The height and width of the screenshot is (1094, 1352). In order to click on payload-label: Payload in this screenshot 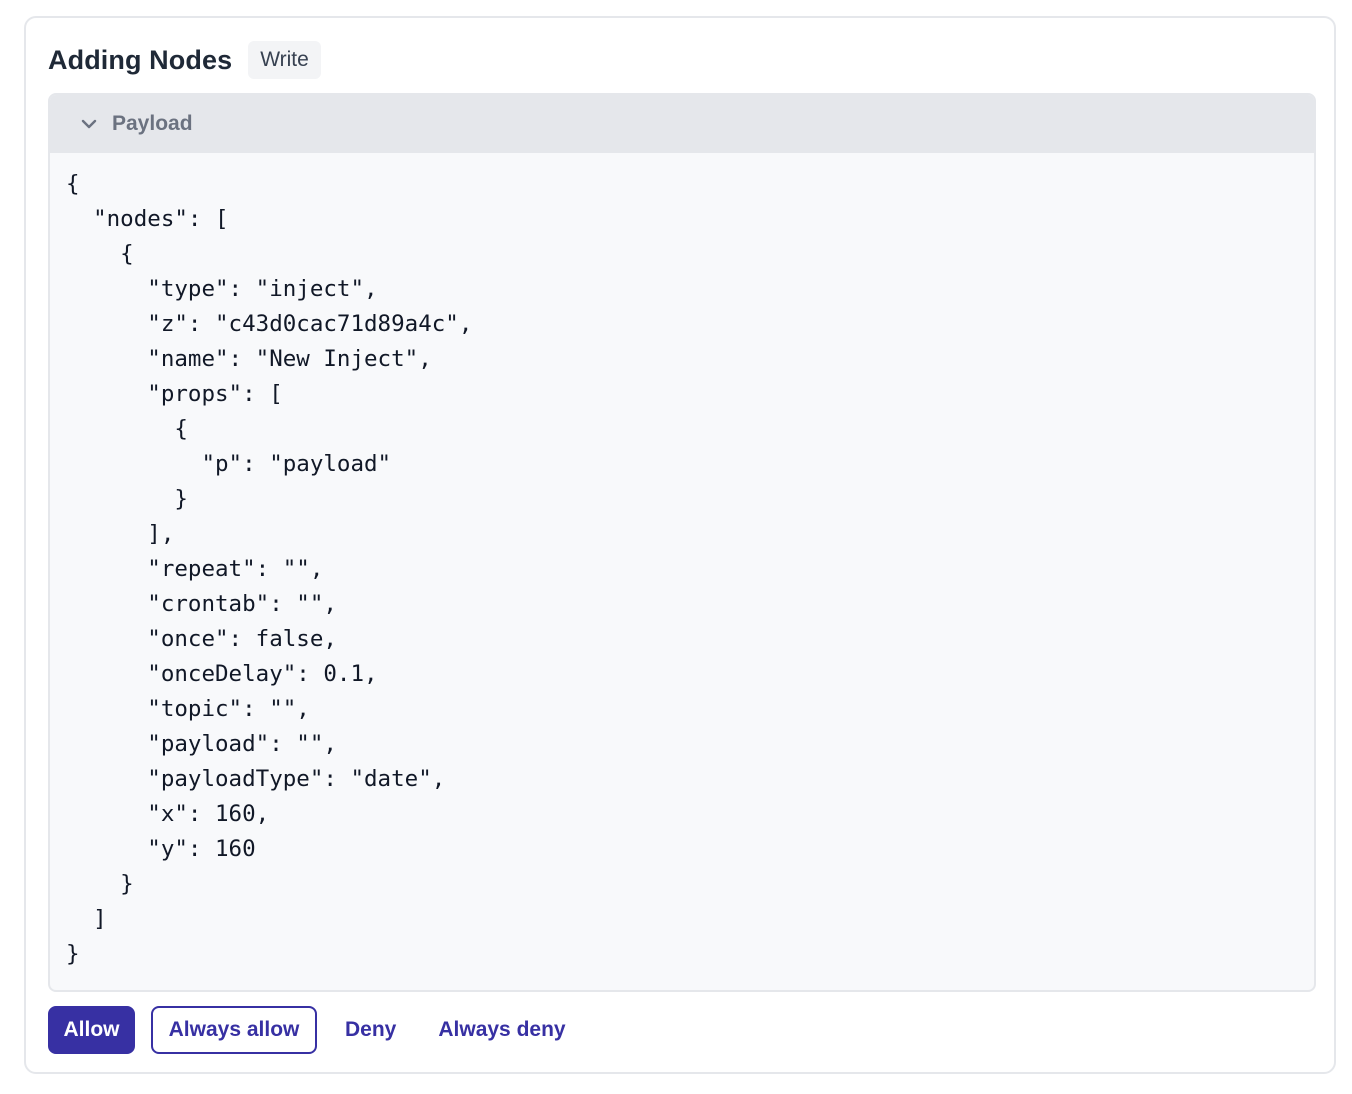, I will do `click(152, 123)`.